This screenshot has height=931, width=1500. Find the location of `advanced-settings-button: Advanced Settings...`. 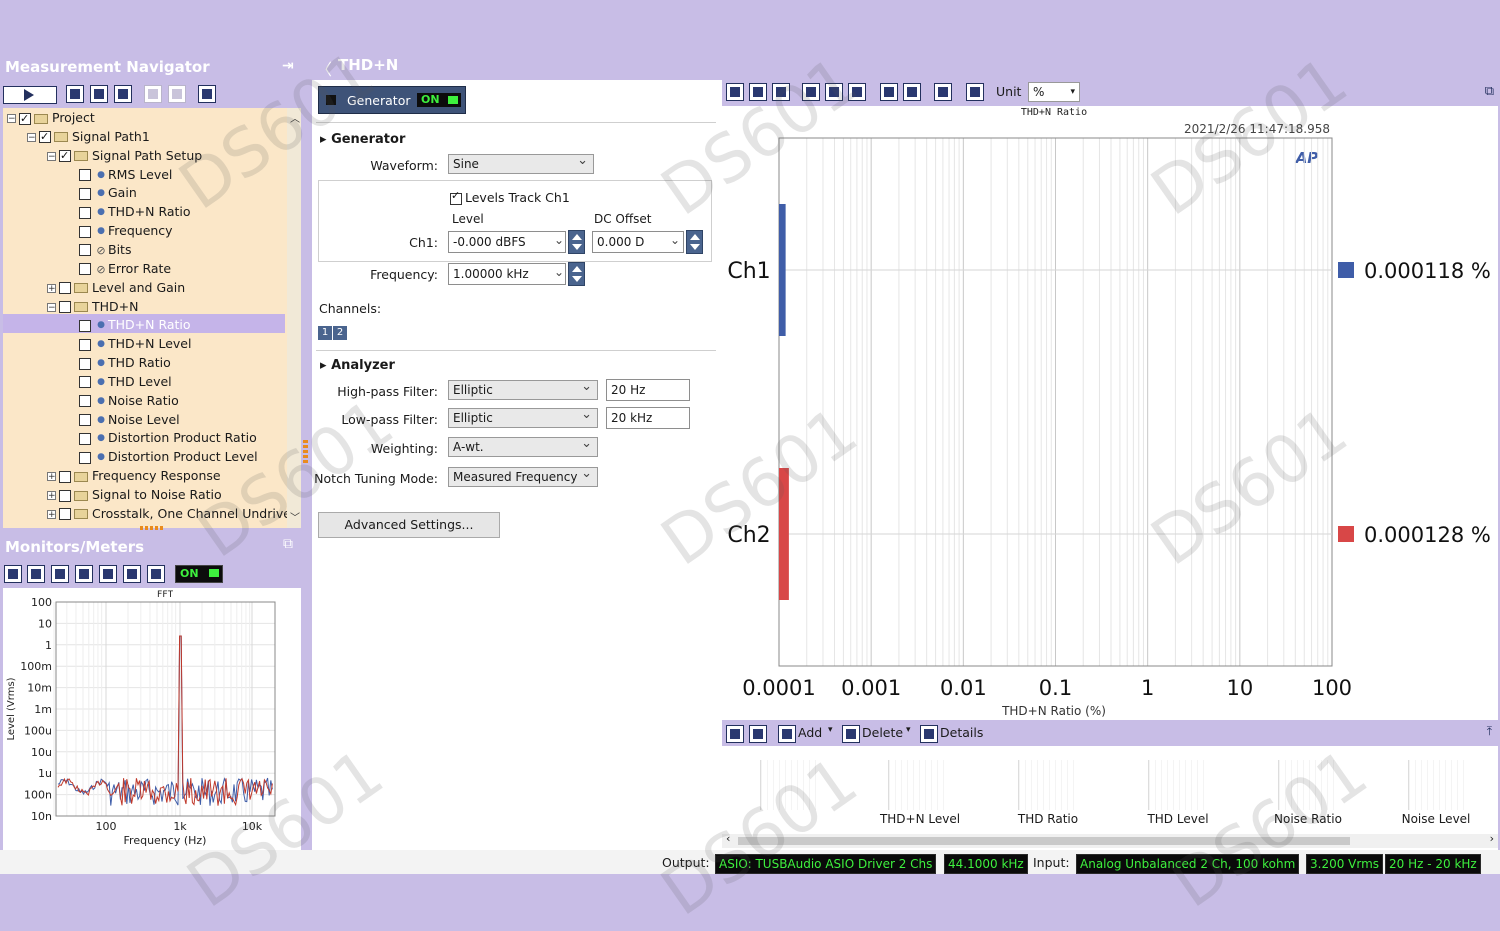

advanced-settings-button: Advanced Settings... is located at coordinates (409, 525).